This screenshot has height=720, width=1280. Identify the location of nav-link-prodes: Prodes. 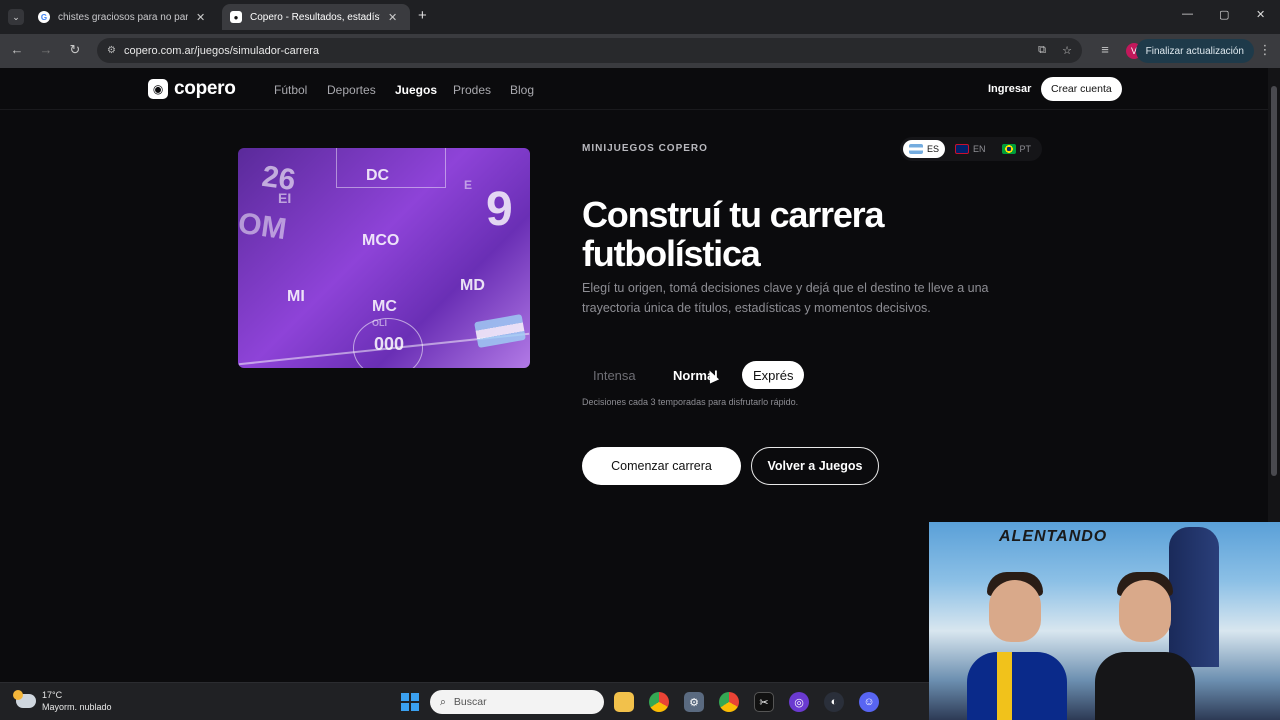
(472, 90).